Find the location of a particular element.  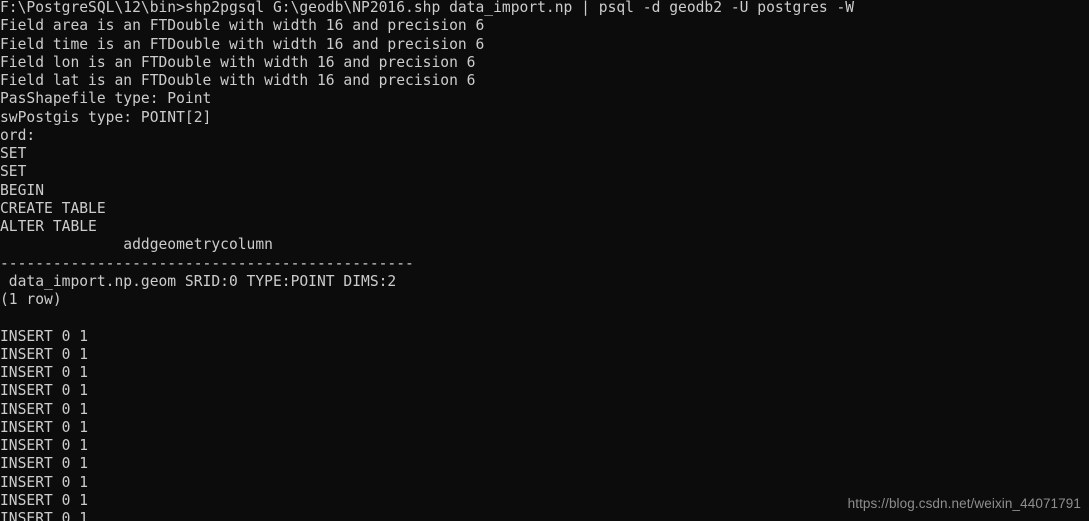

watermark-url: https://blog.csdn.net/weixin_44071791 is located at coordinates (964, 503).